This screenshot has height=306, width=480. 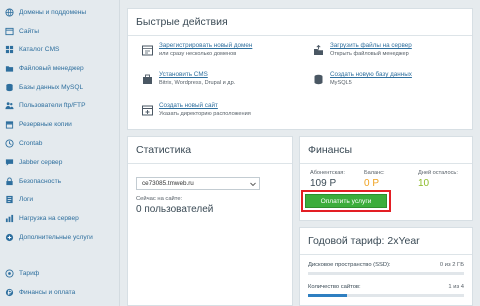 What do you see at coordinates (198, 183) in the screenshot?
I see `site-select: ce73085.tmweb.ru` at bounding box center [198, 183].